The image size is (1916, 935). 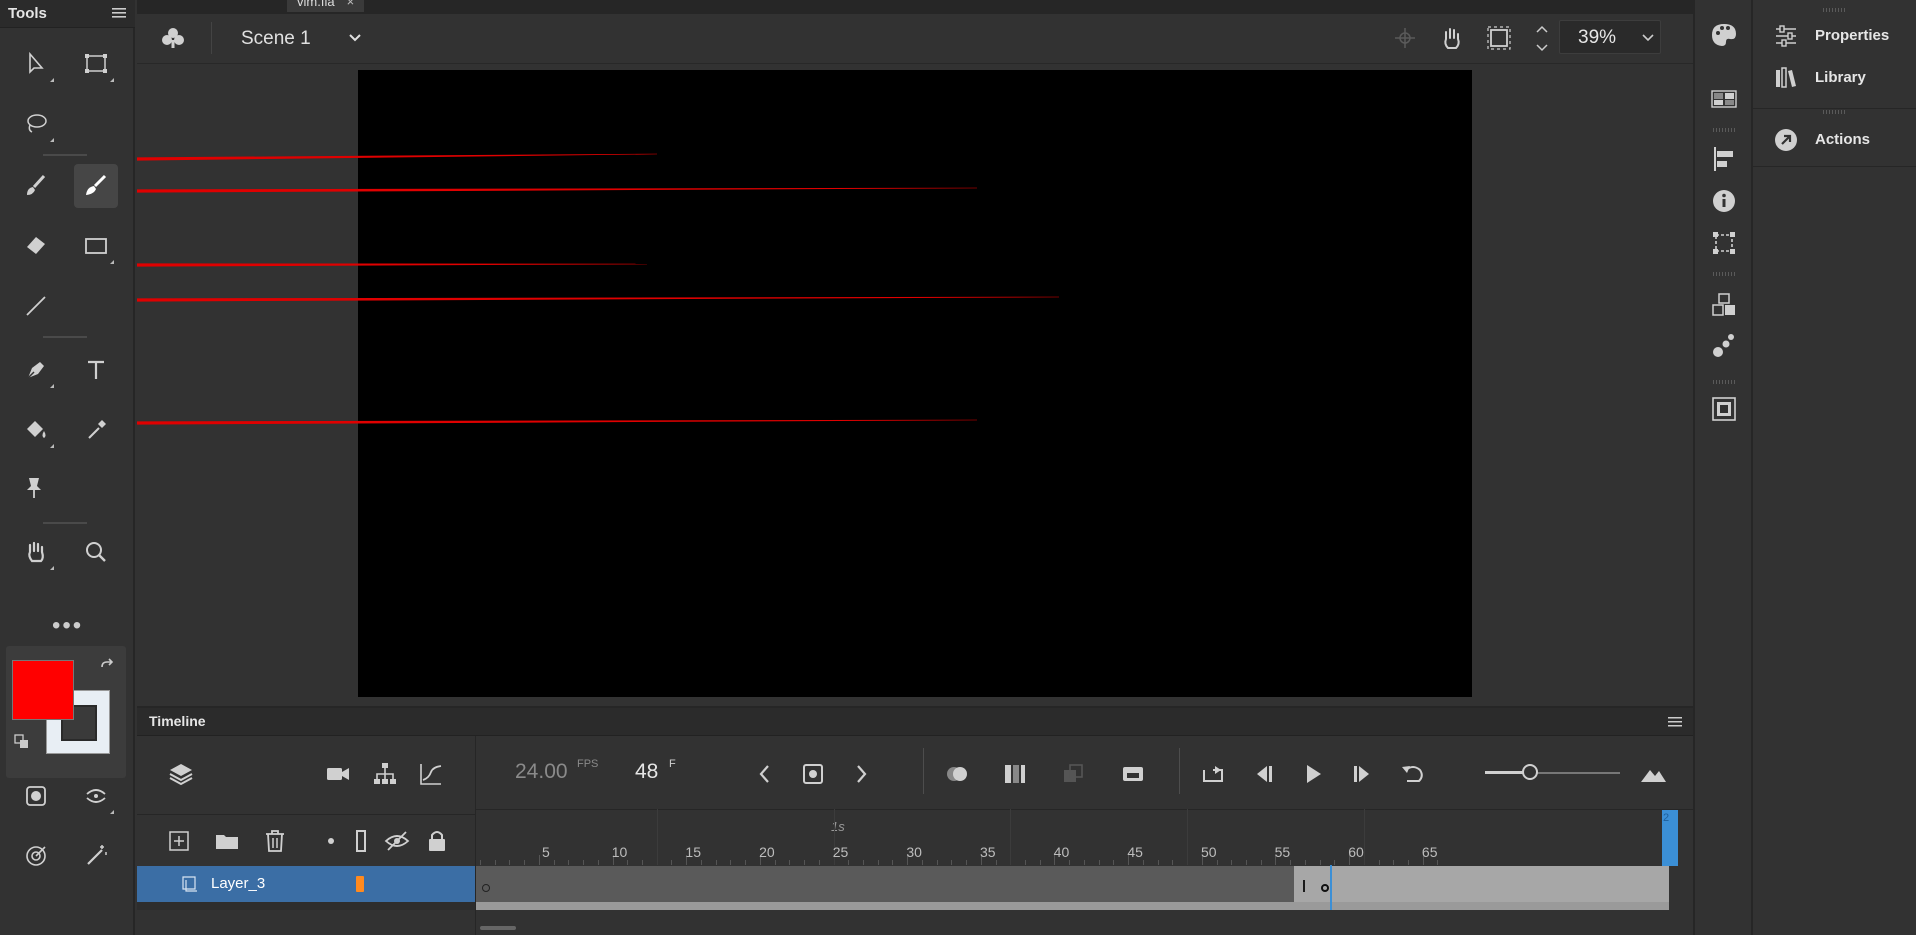 What do you see at coordinates (107, 667) in the screenshot?
I see `swap-colors-icon` at bounding box center [107, 667].